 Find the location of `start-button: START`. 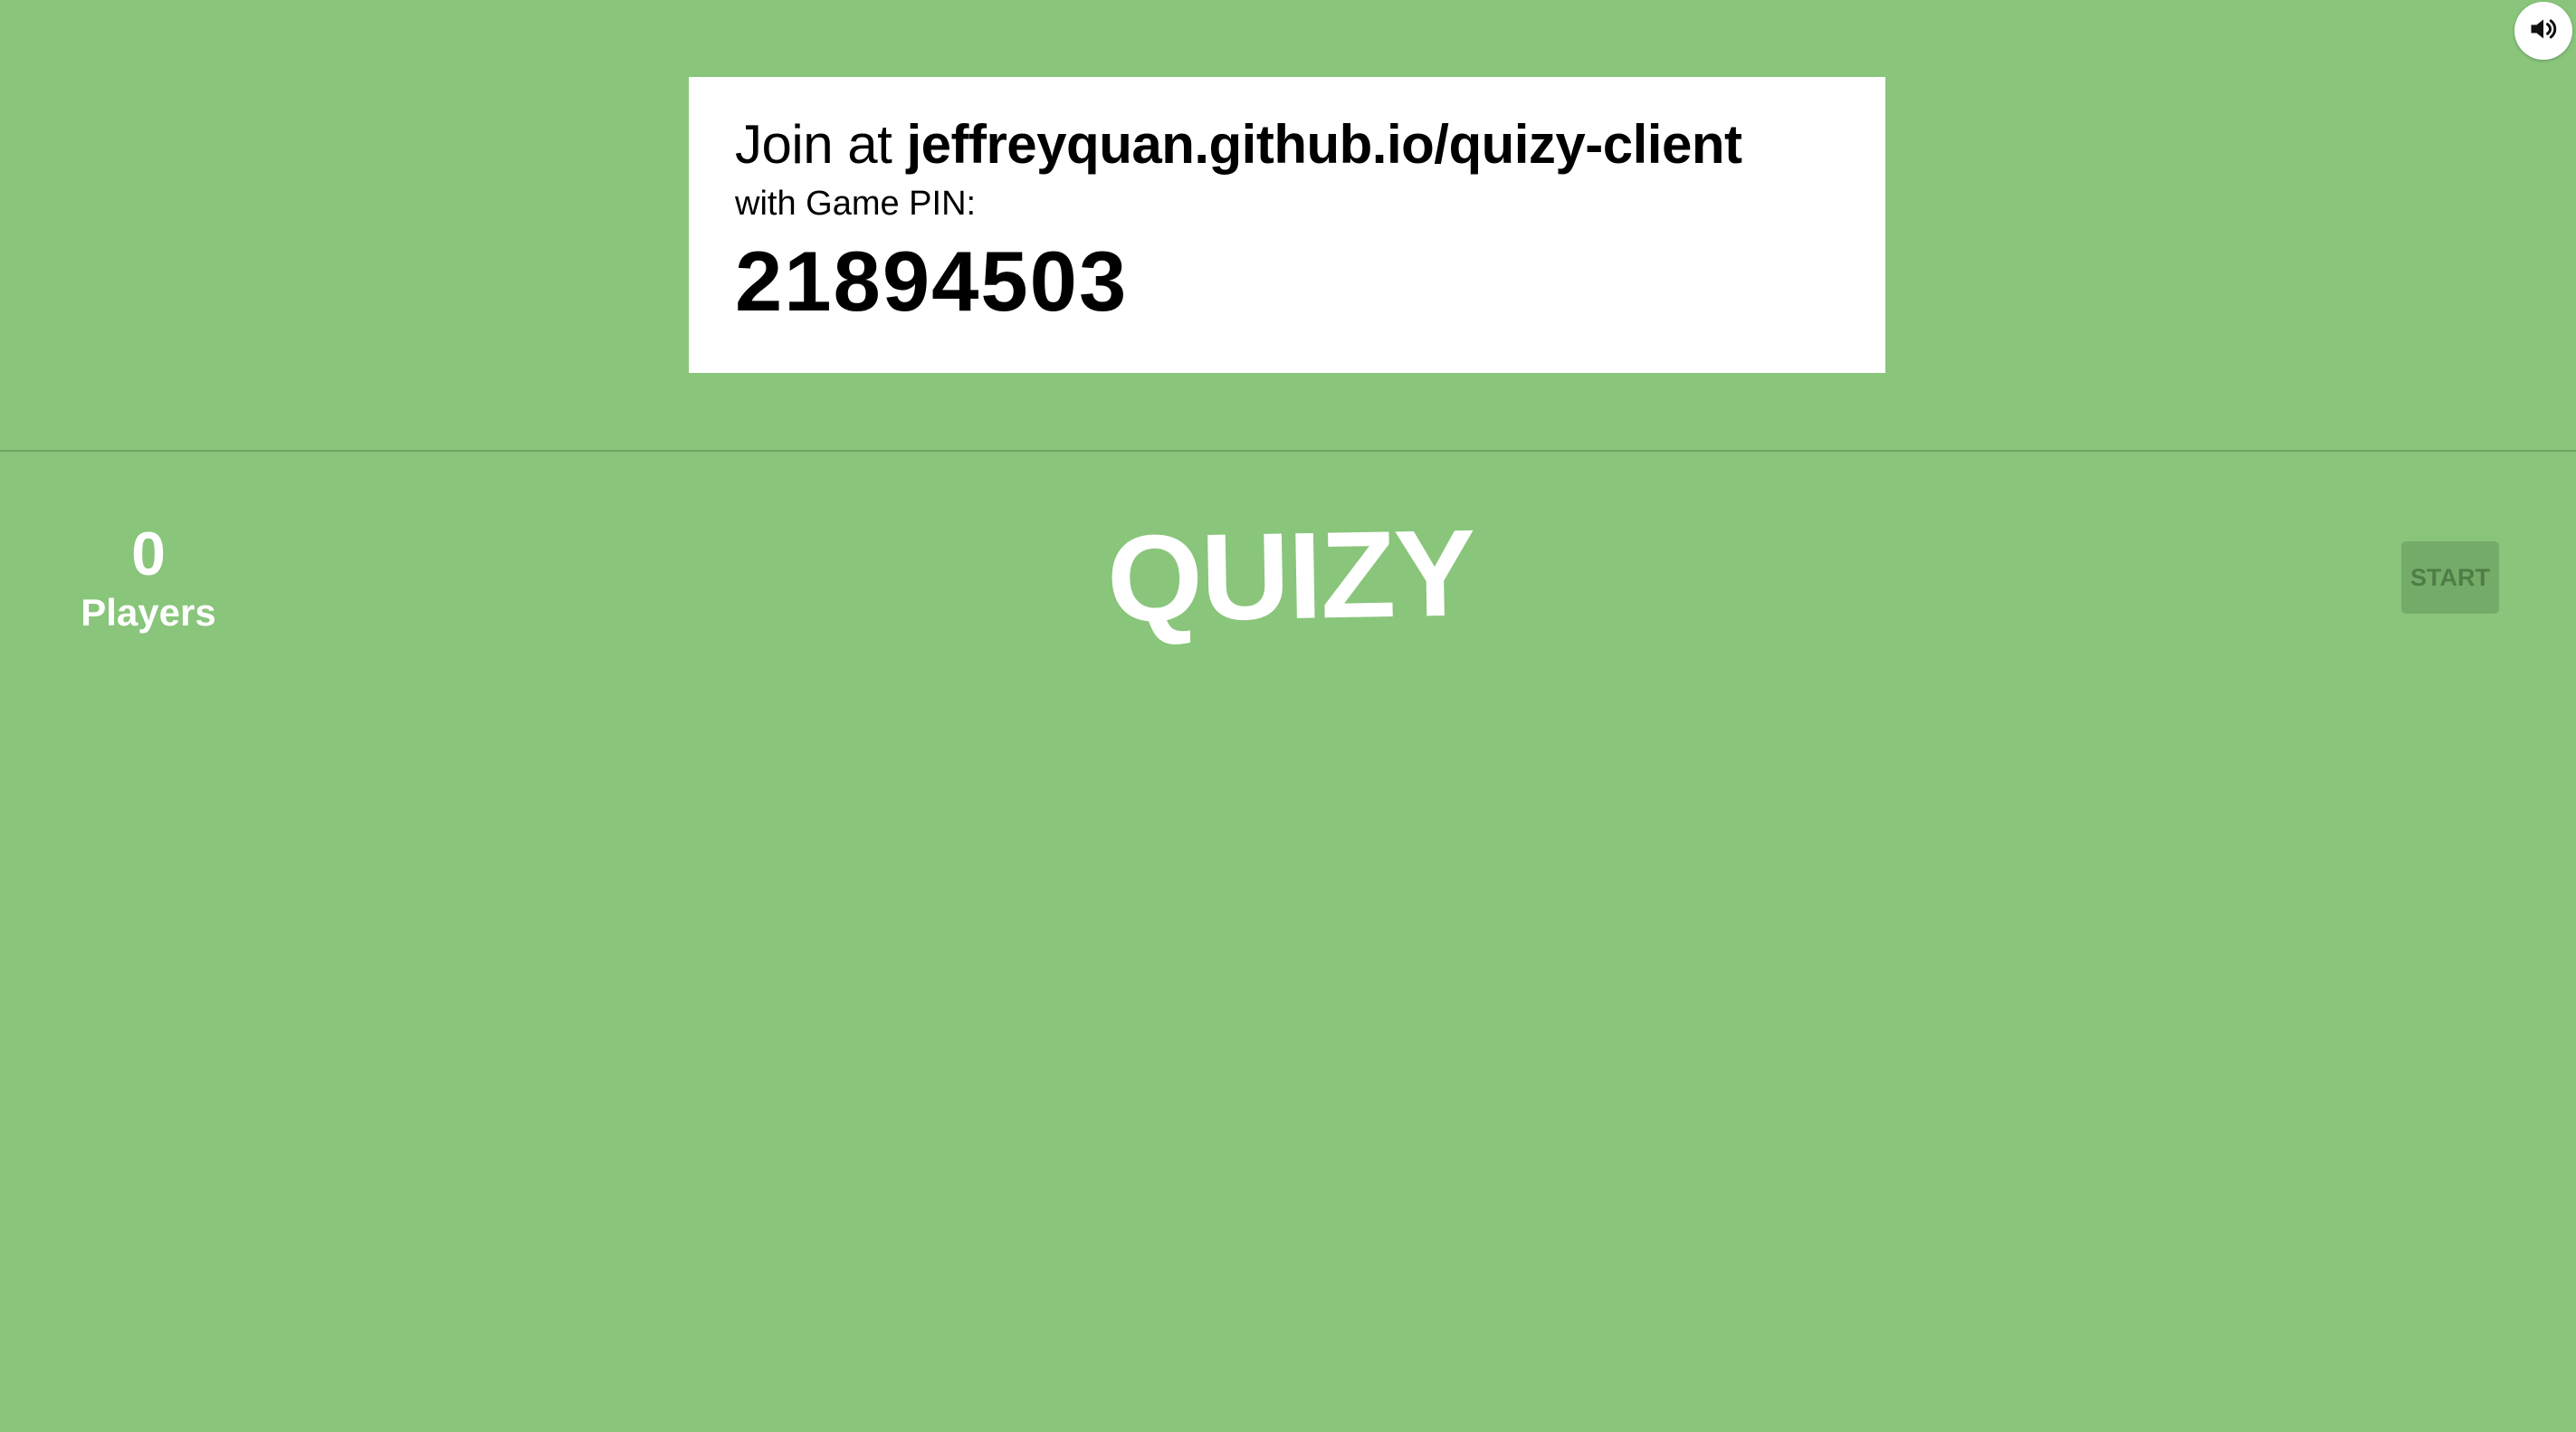

start-button: START is located at coordinates (2450, 577).